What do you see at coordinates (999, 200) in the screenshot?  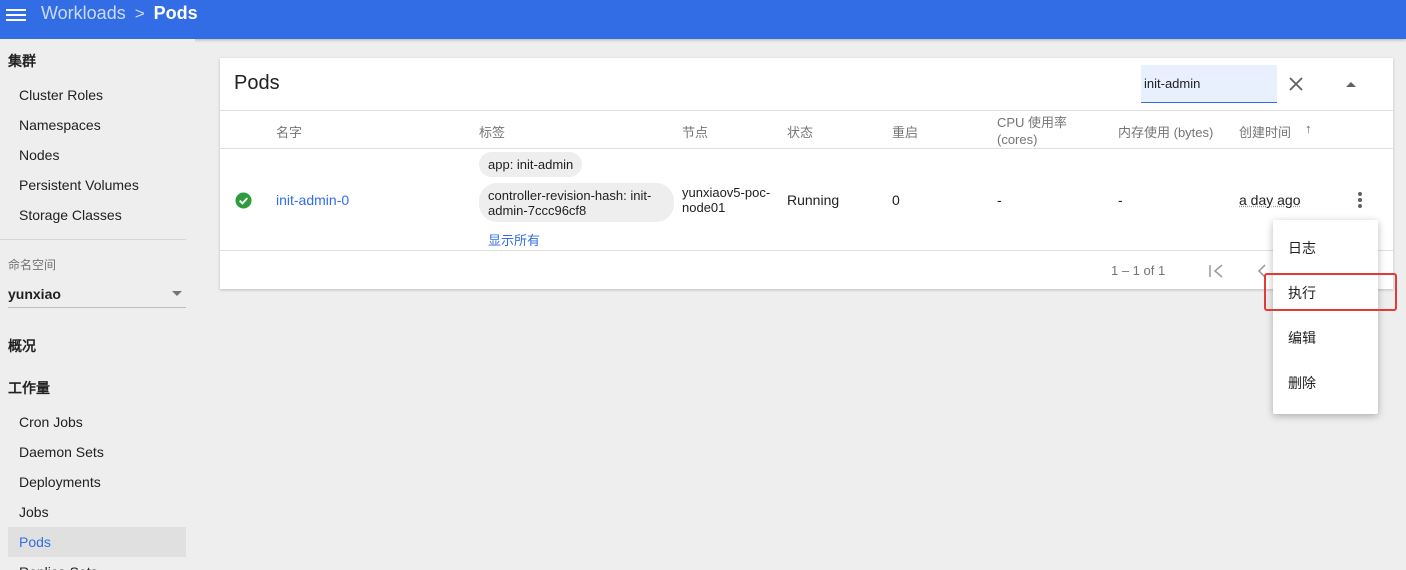 I see `pod-cpu: -` at bounding box center [999, 200].